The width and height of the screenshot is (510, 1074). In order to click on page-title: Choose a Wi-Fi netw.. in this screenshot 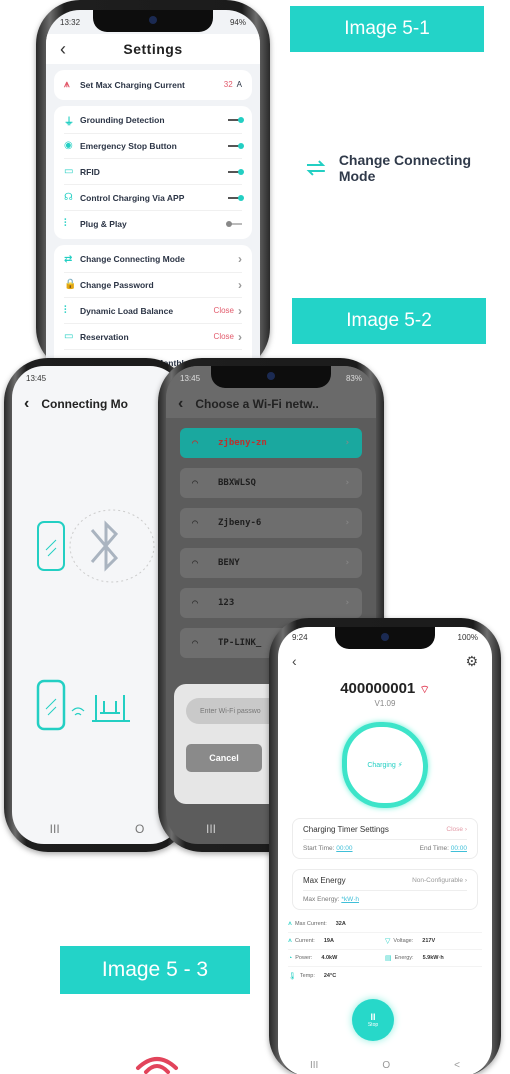, I will do `click(257, 404)`.